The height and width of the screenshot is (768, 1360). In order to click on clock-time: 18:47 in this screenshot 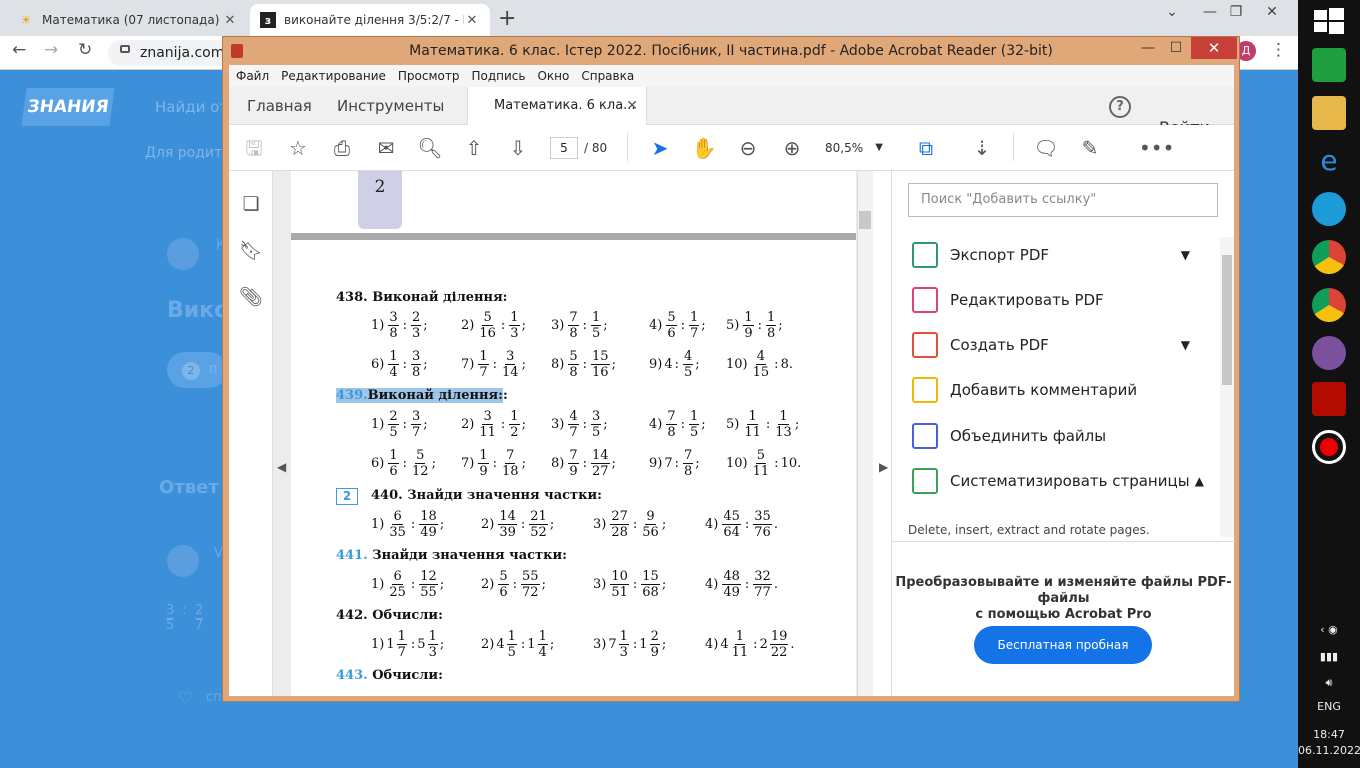, I will do `click(1329, 734)`.